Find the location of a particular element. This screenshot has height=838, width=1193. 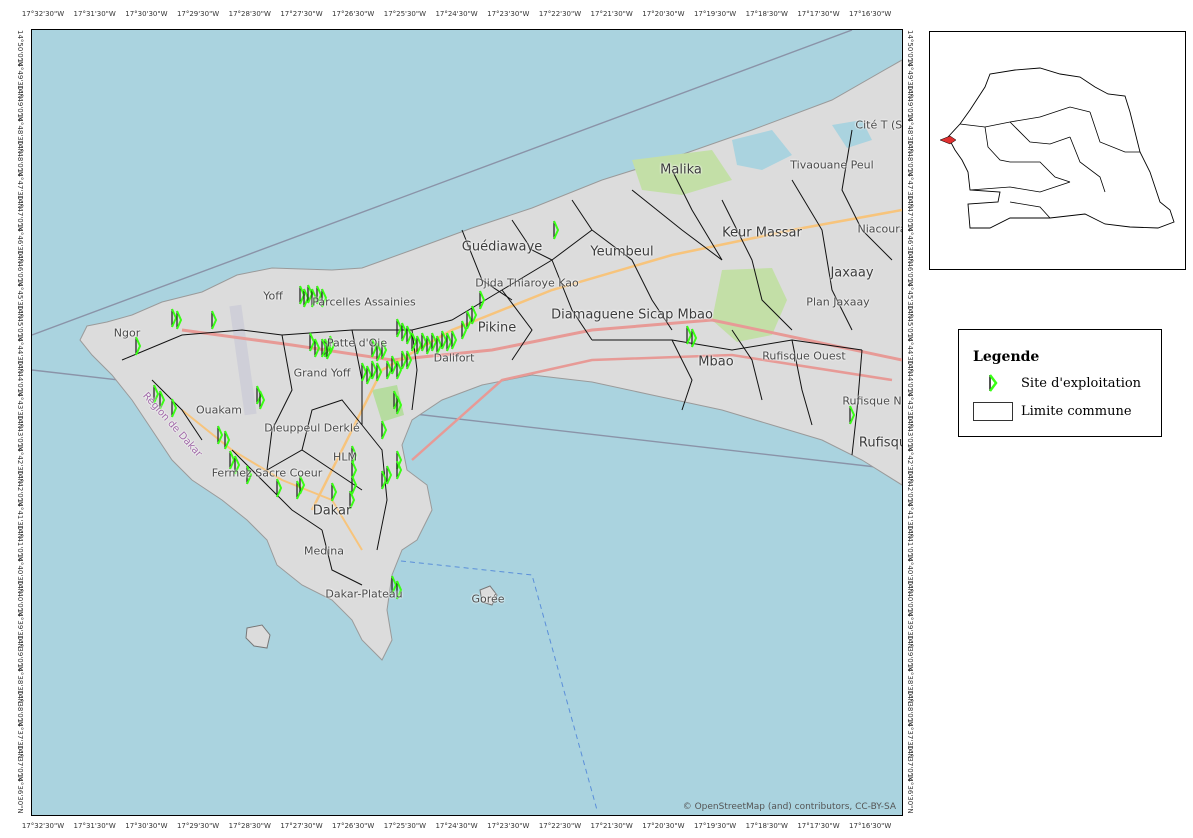

senegal-outline is located at coordinates (1057, 148).